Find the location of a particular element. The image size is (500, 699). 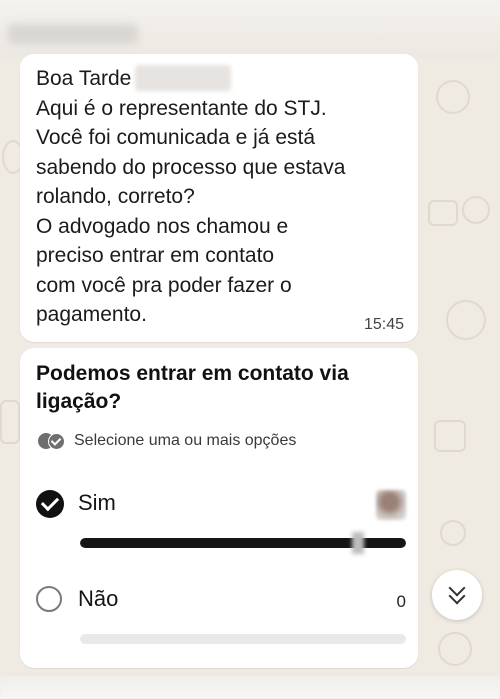

contact-name-redacted is located at coordinates (73, 34).